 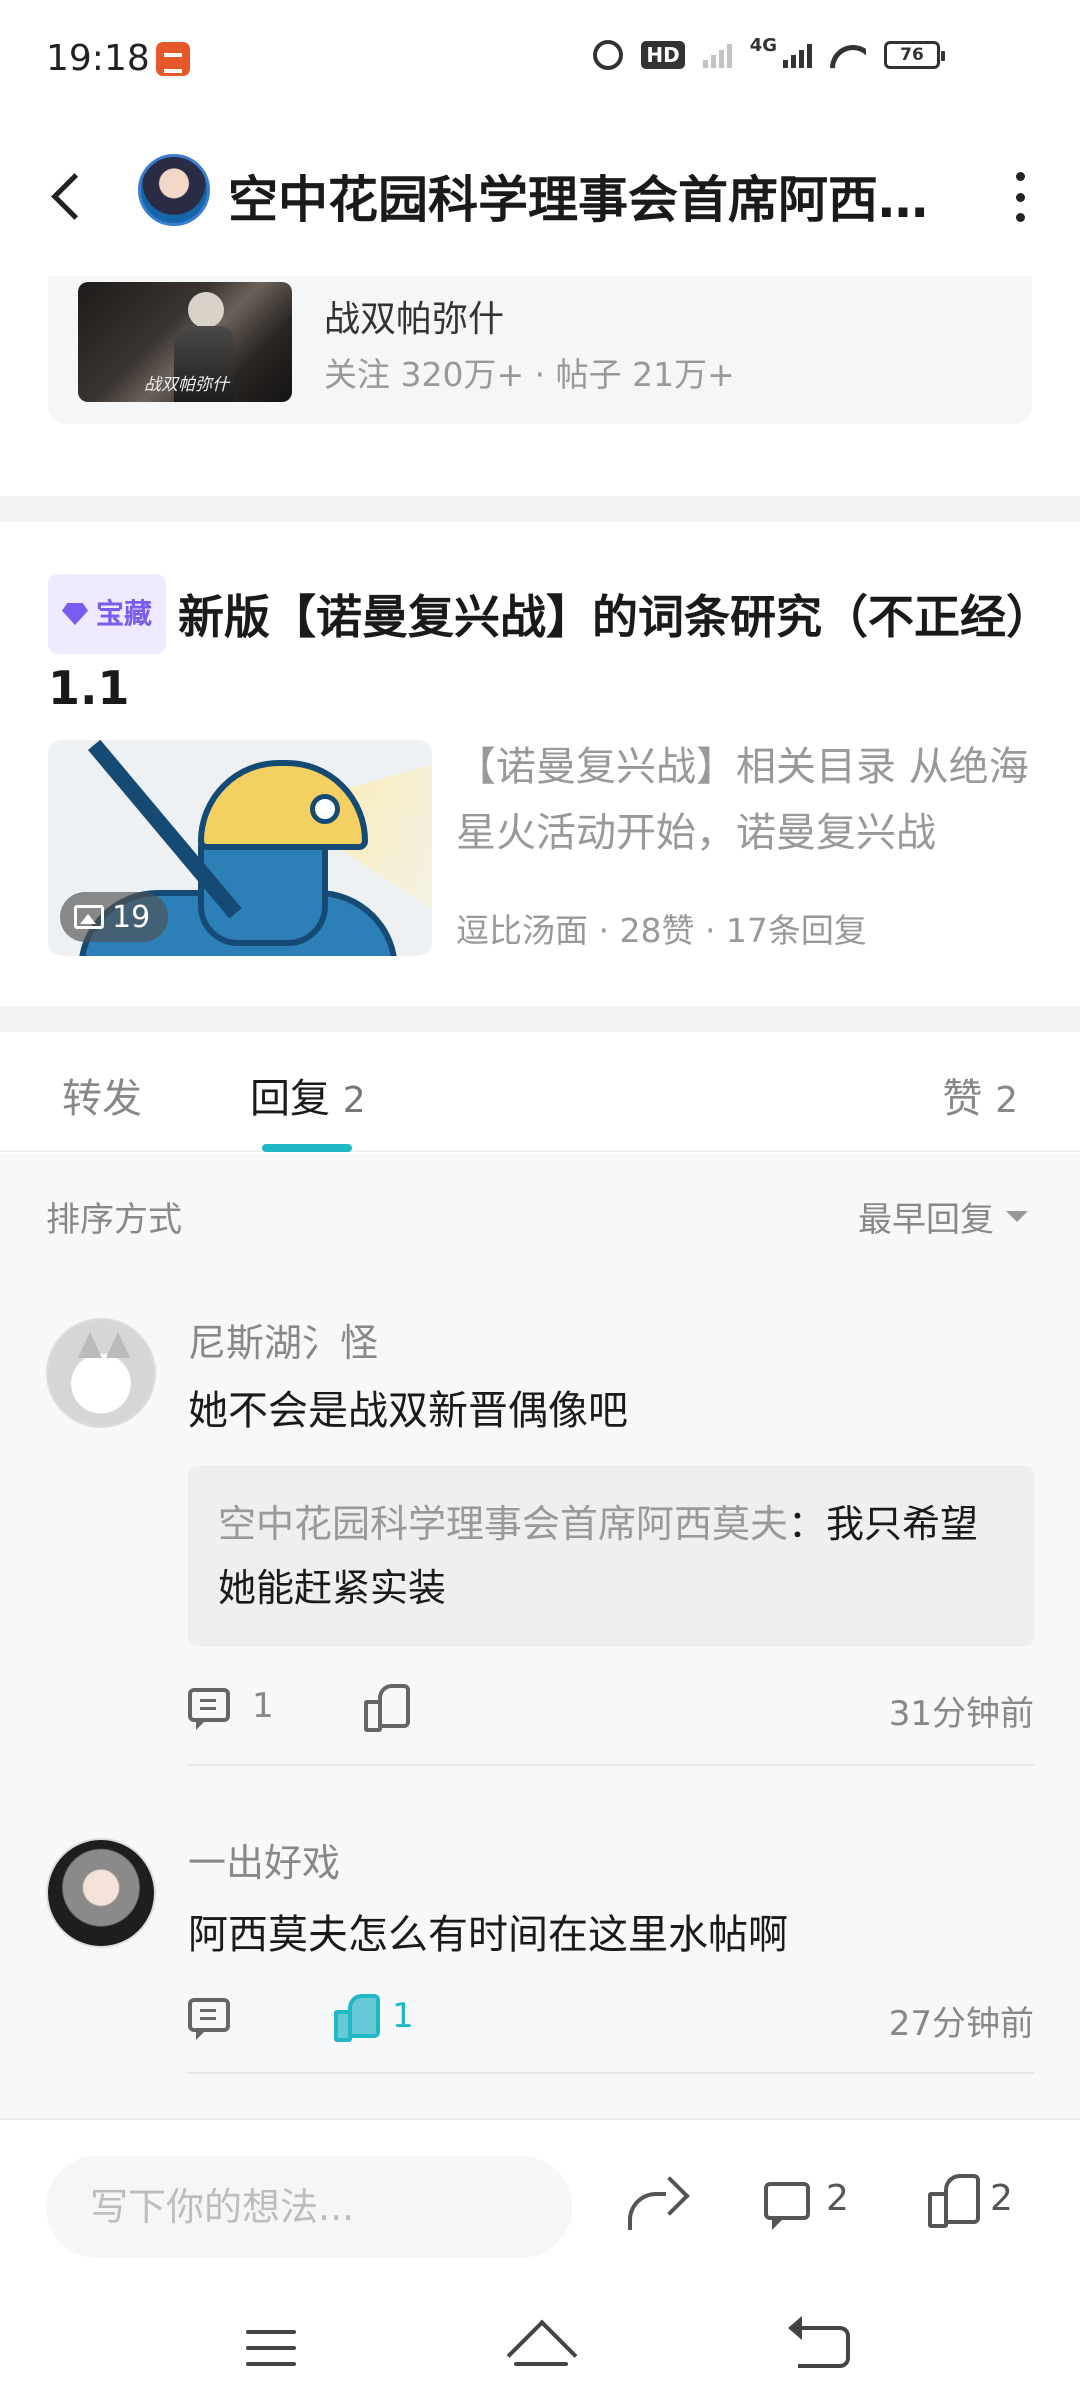 I want to click on comment-input, so click(x=309, y=2207).